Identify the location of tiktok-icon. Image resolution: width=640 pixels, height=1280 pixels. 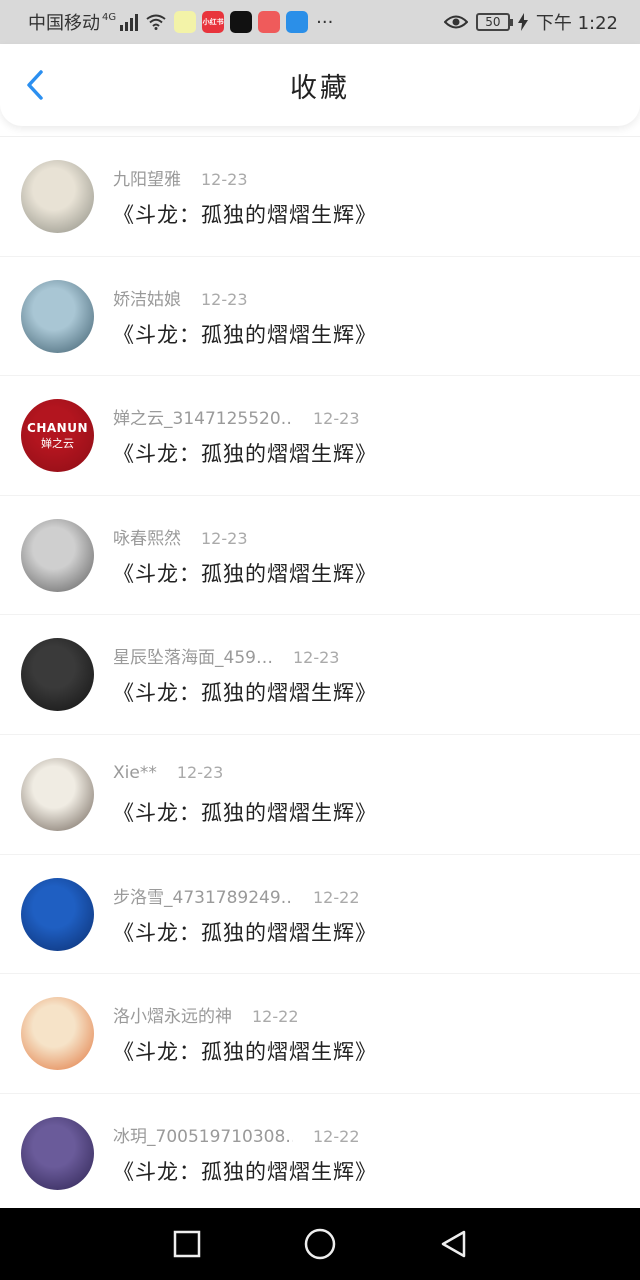
(241, 22).